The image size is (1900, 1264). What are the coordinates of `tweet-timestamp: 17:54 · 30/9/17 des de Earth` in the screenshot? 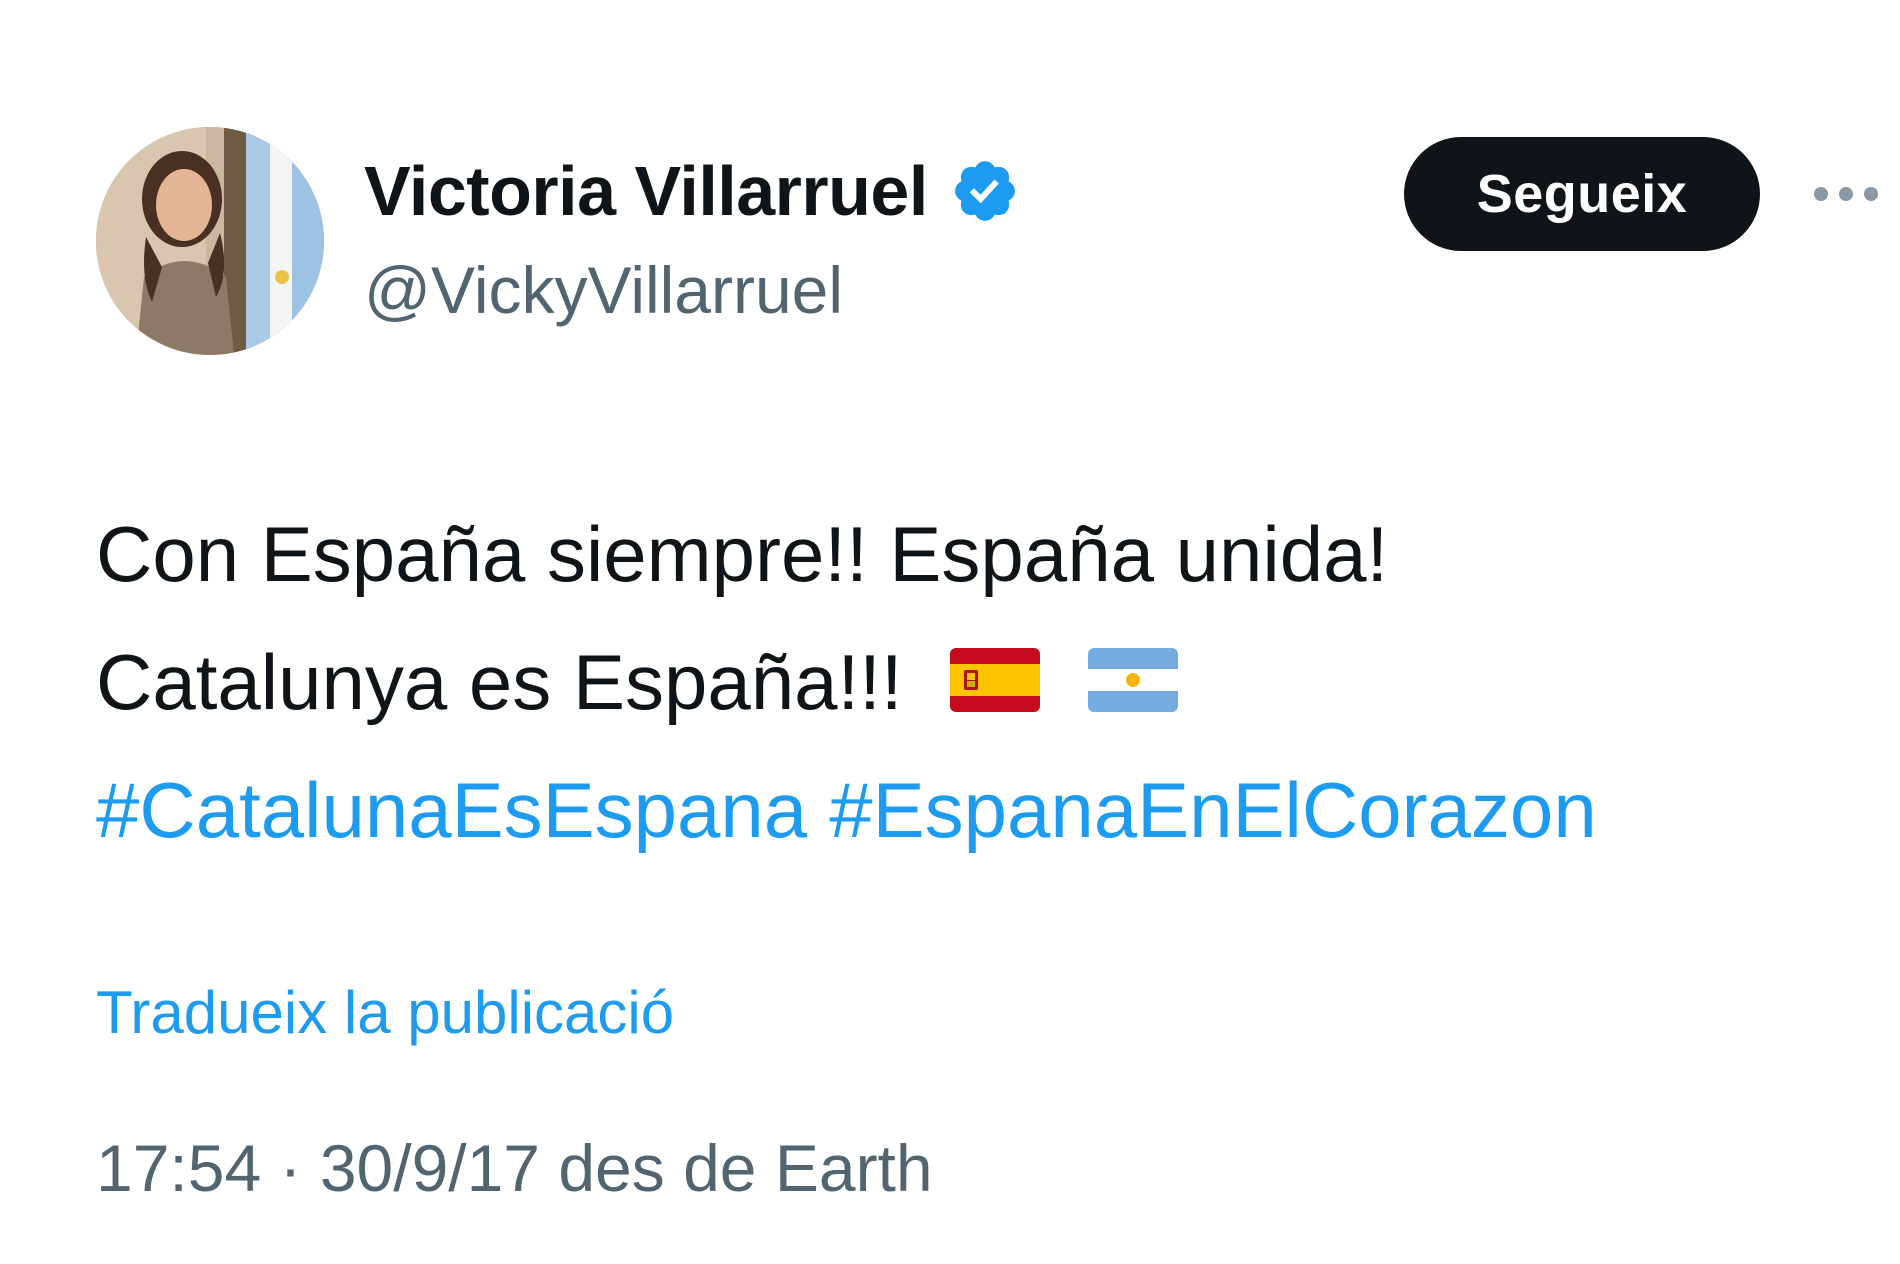 It's located at (514, 1168).